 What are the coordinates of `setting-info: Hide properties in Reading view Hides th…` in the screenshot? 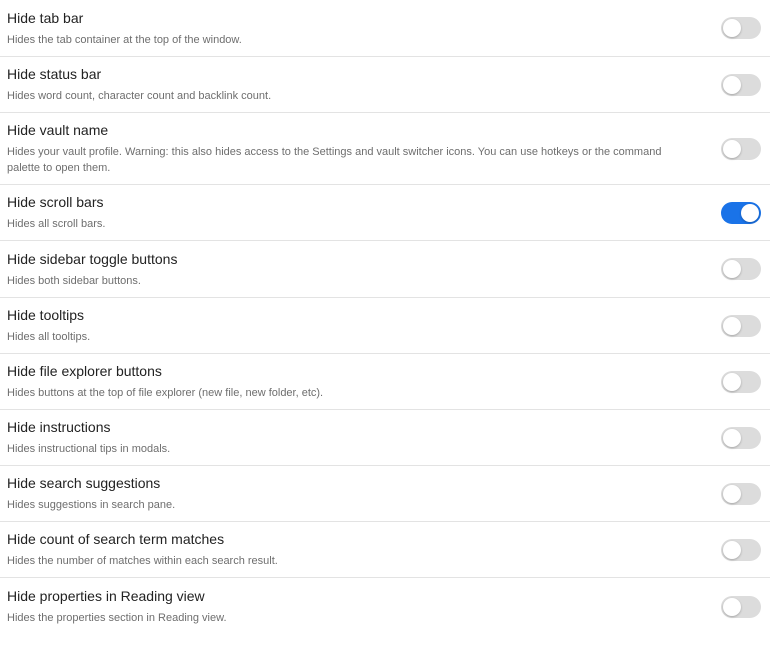 It's located at (364, 606).